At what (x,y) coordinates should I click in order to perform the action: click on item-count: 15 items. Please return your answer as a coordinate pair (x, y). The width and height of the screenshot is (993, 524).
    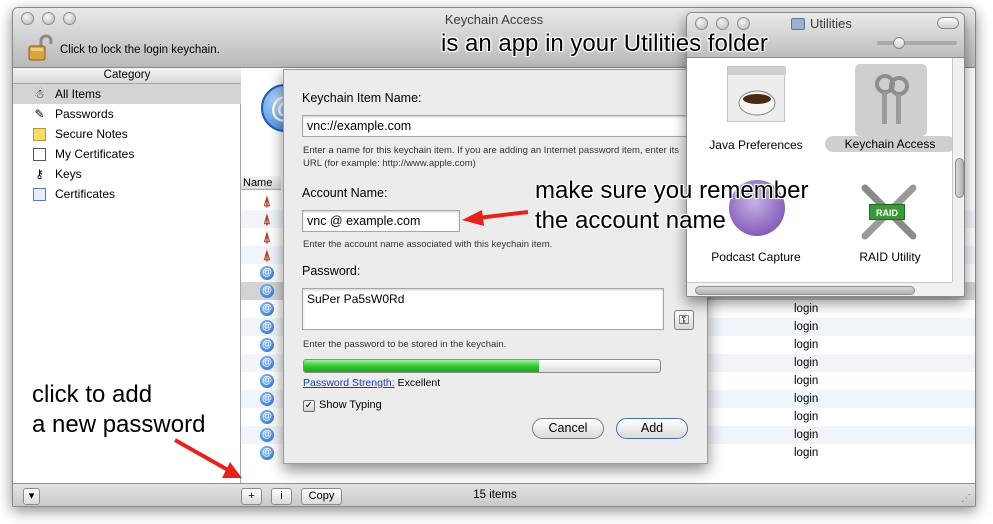
    Looking at the image, I should click on (495, 495).